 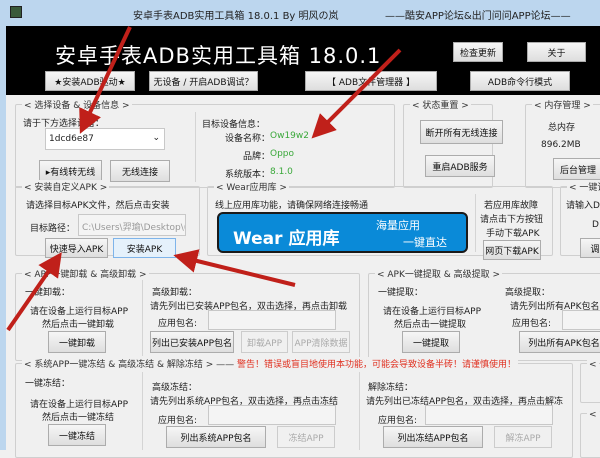 What do you see at coordinates (48, 293) in the screenshot?
I see `quick-uninstall-title: 一键卸载：` at bounding box center [48, 293].